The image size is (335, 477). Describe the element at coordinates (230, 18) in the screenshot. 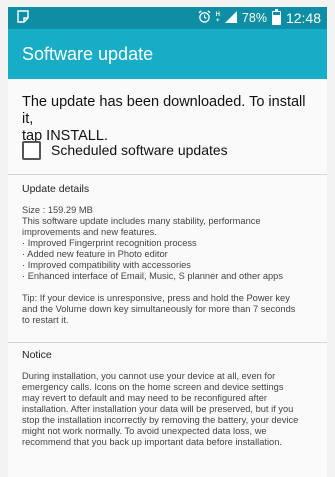

I see `signal-icon` at that location.